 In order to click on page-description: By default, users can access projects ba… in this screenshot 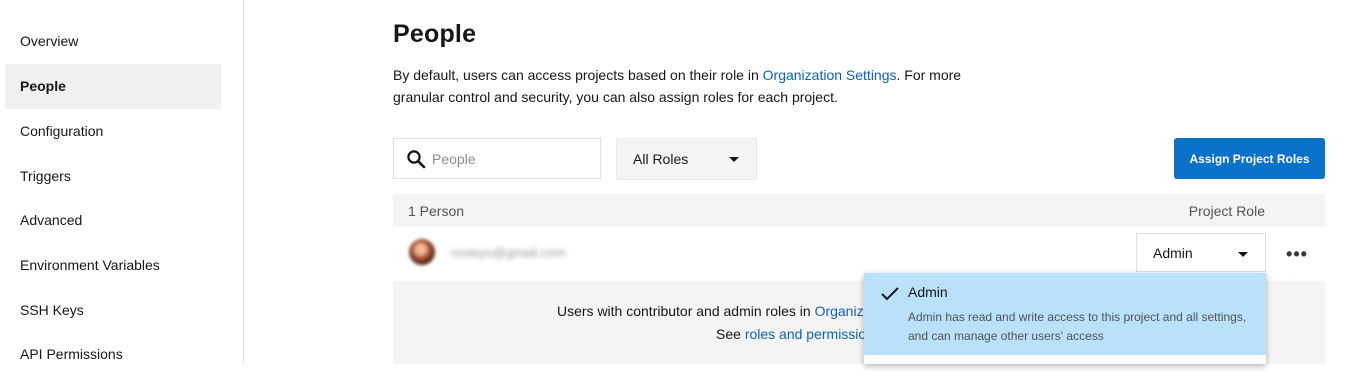, I will do `click(680, 86)`.